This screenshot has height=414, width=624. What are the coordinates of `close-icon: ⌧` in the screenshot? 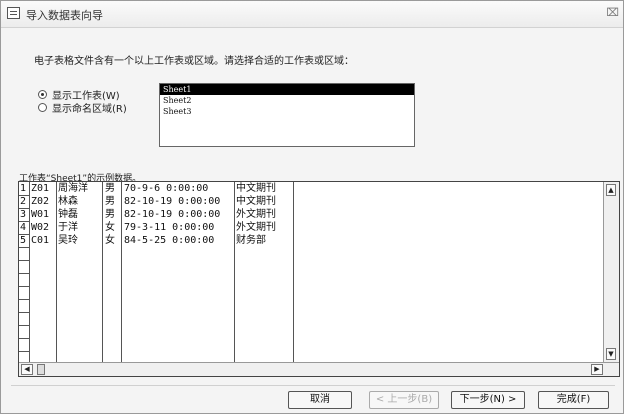 It's located at (612, 12).